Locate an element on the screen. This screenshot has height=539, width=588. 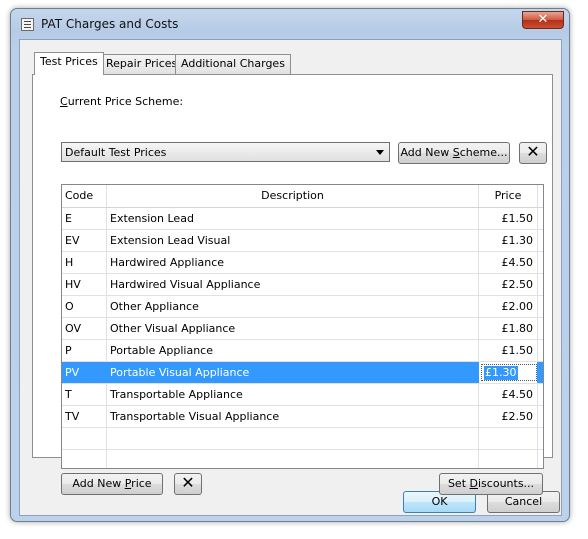
price-edit-field: £1.30 is located at coordinates (509, 372).